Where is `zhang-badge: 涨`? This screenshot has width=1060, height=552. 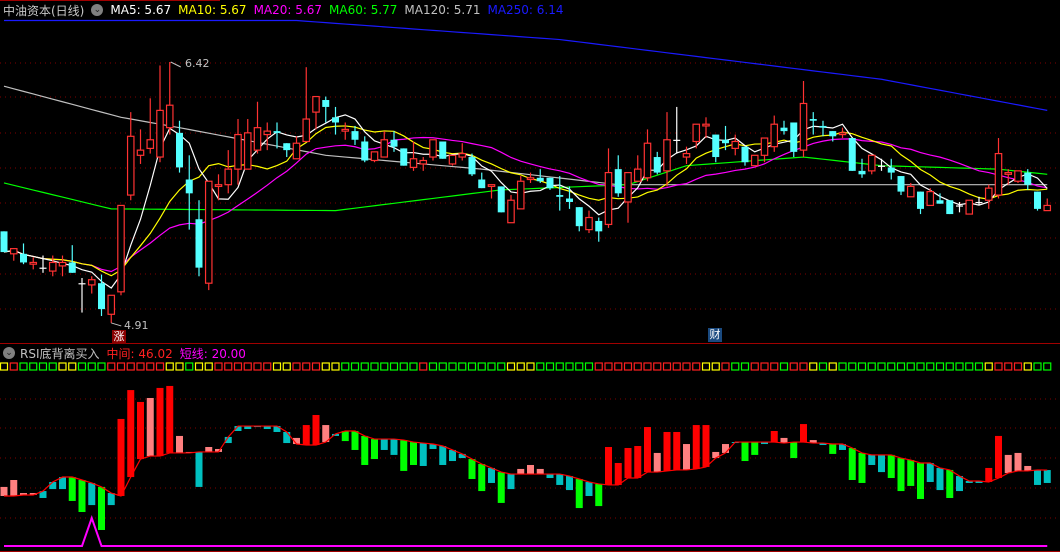
zhang-badge: 涨 is located at coordinates (119, 337).